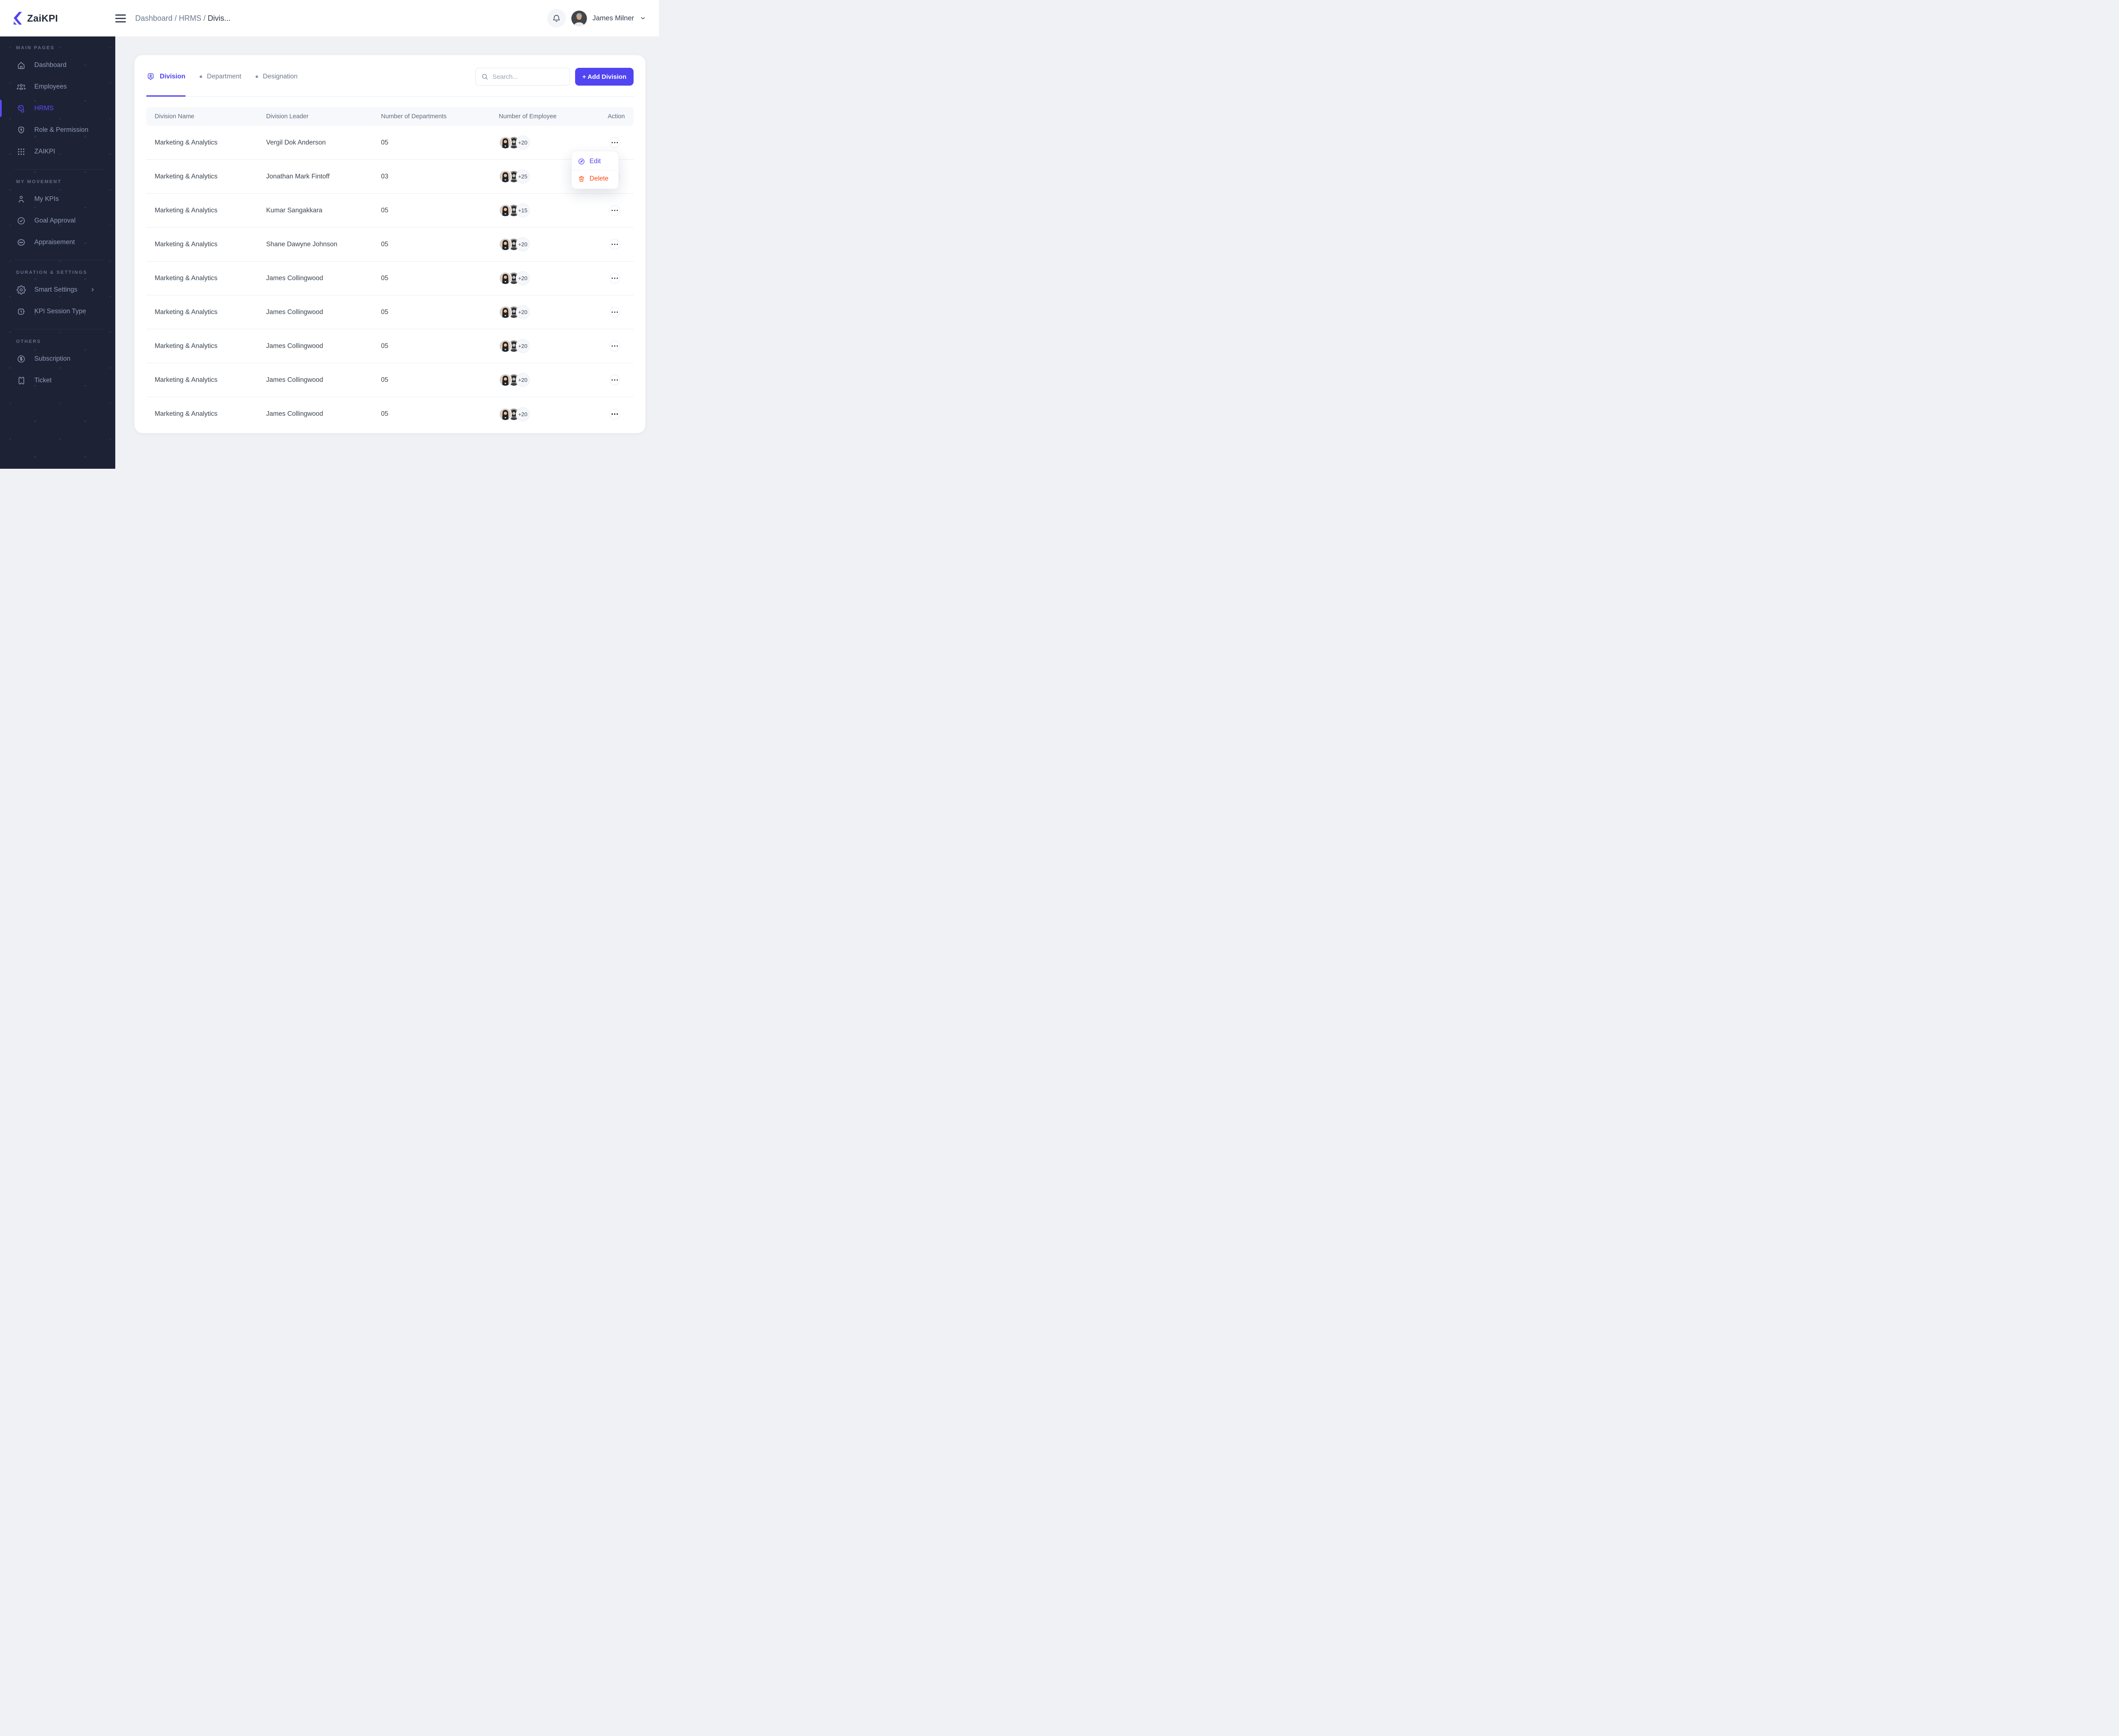  I want to click on sidebar-item-label: Employees, so click(51, 86).